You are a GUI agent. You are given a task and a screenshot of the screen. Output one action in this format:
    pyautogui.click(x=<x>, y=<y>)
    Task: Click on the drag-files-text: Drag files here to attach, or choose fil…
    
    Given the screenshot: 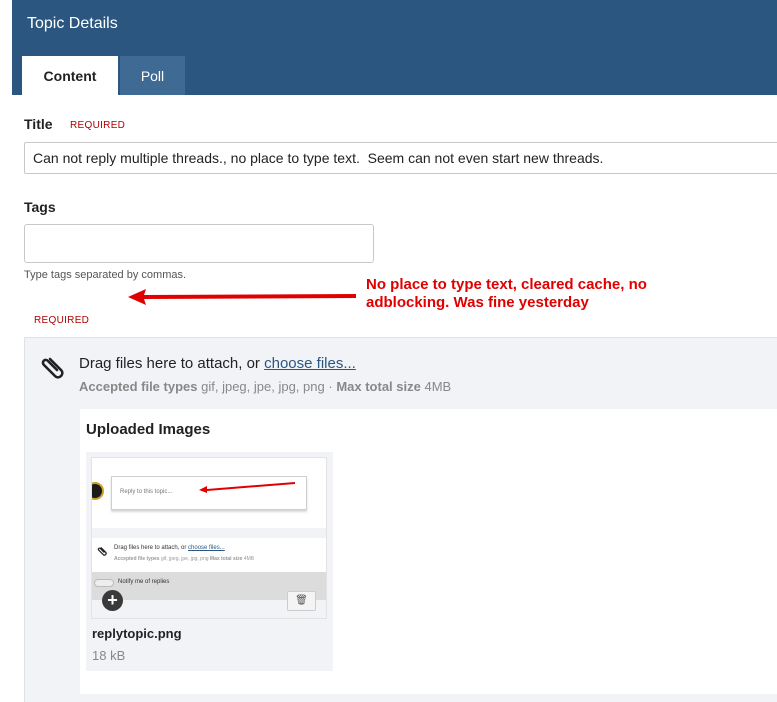 What is the action you would take?
    pyautogui.click(x=217, y=363)
    